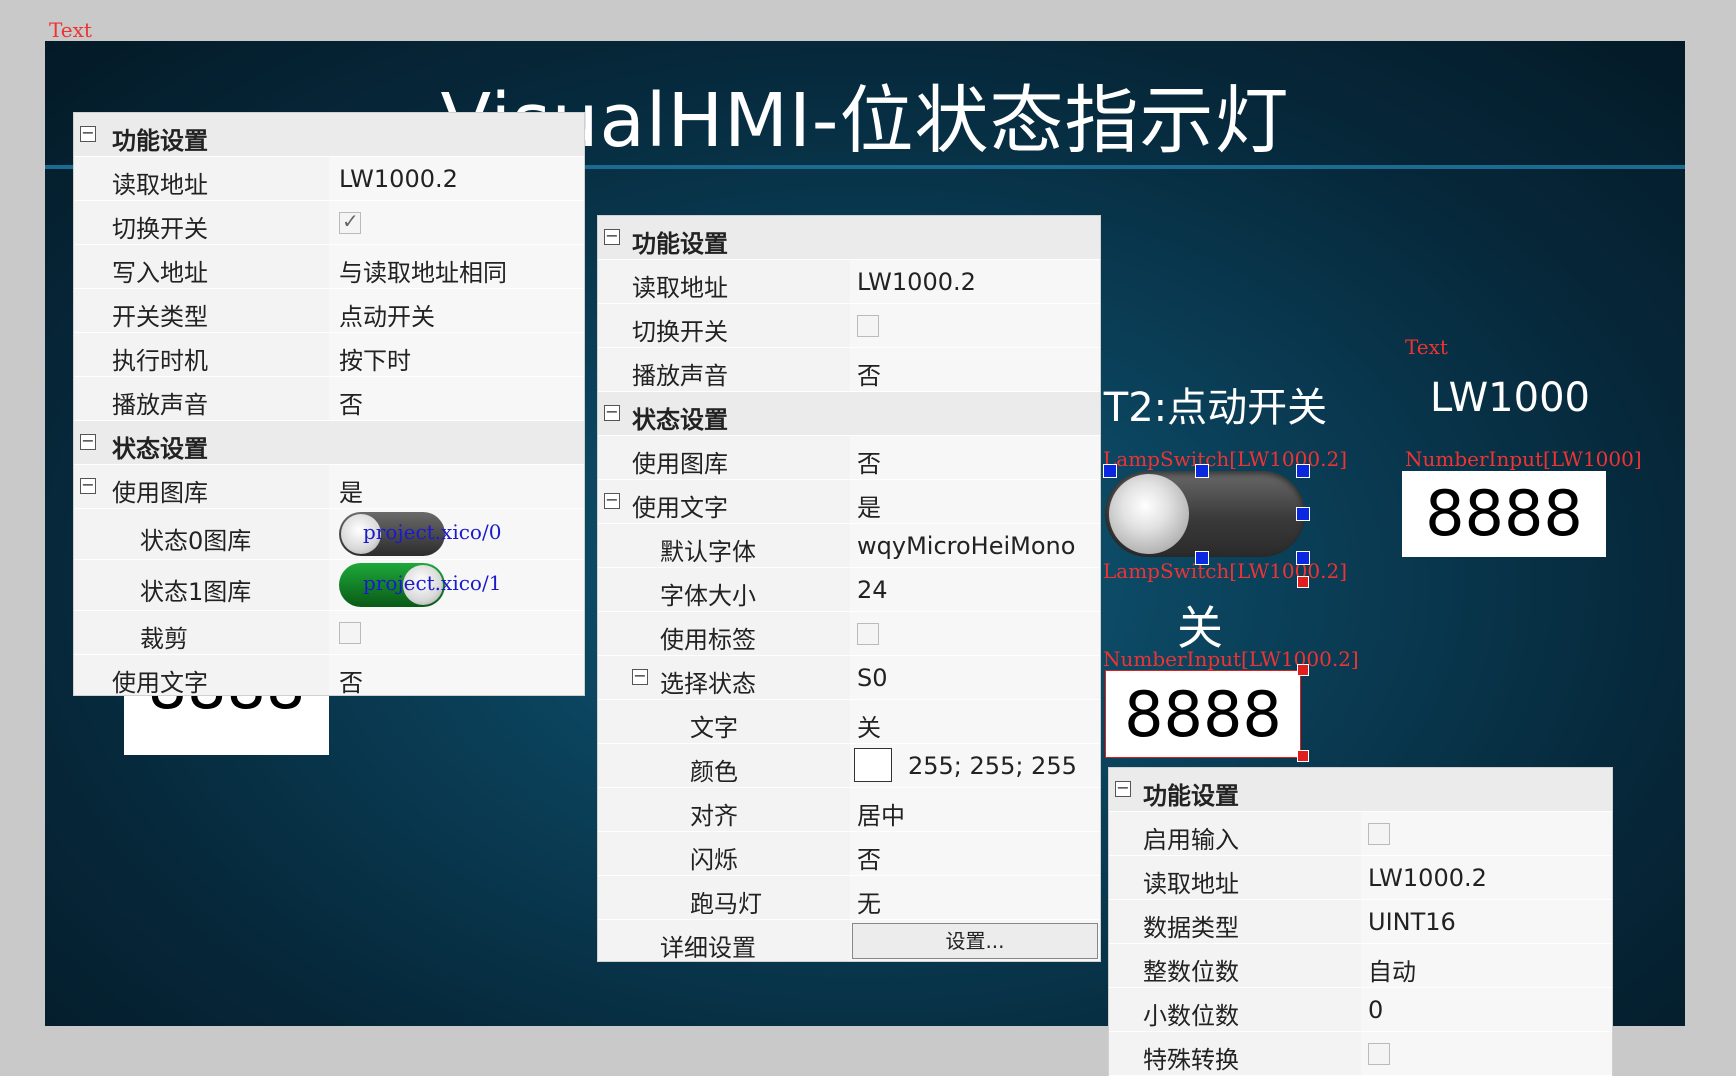  Describe the element at coordinates (329, 487) in the screenshot. I see `prop-row-use-gallery: − 使用图库 是` at that location.